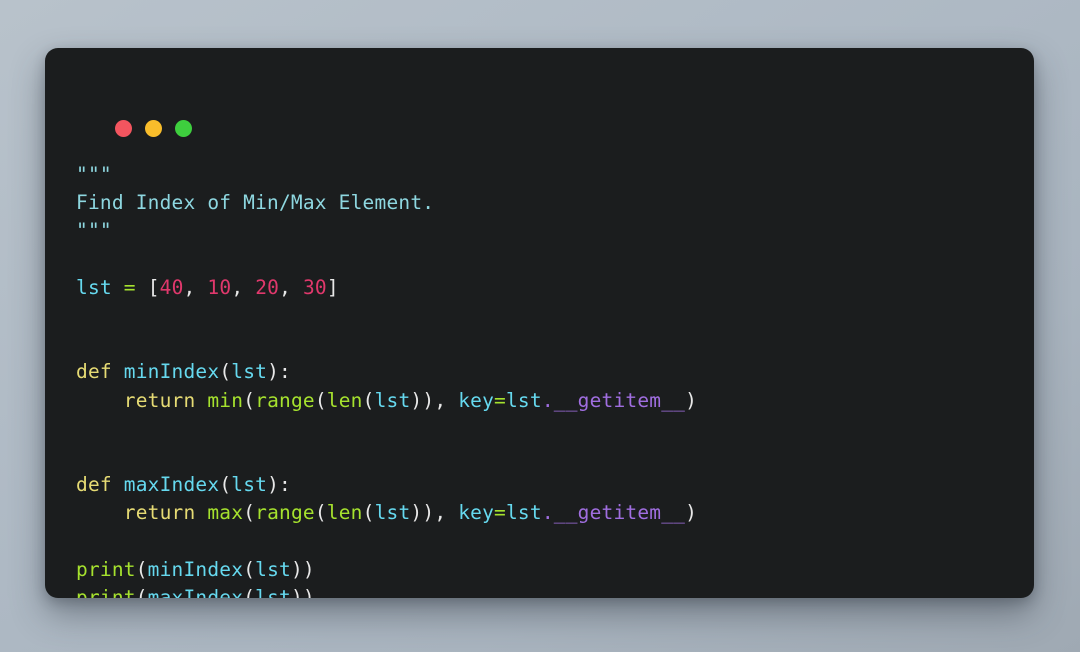 This screenshot has height=652, width=1080. Describe the element at coordinates (523, 400) in the screenshot. I see `kwarg-lst-min: lst` at that location.